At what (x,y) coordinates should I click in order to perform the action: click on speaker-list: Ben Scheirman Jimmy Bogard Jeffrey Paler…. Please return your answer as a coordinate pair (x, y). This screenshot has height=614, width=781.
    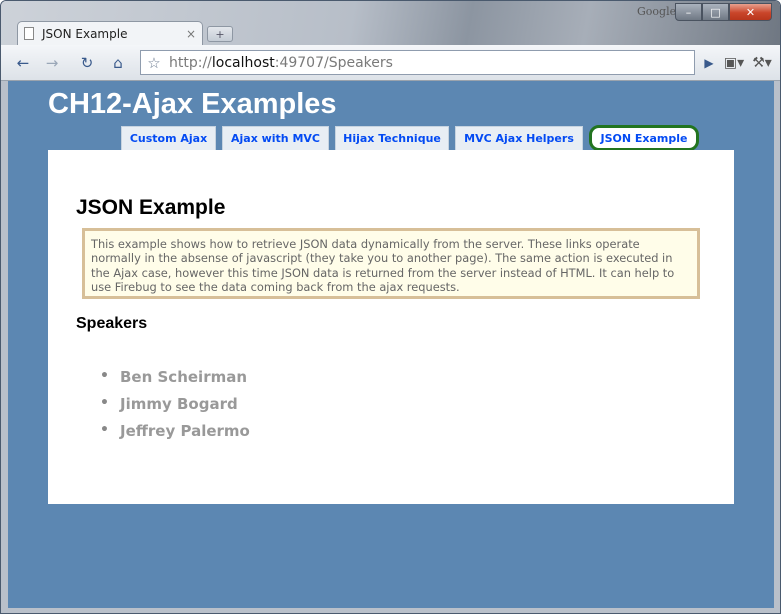
    Looking at the image, I should click on (175, 408).